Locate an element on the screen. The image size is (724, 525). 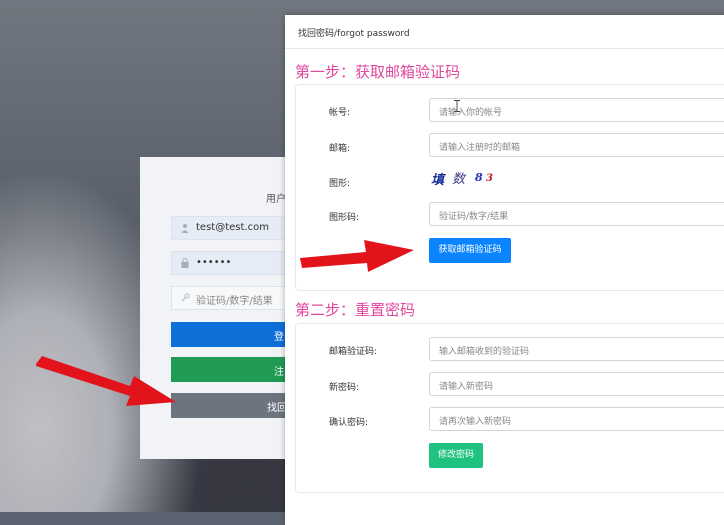
new-password-label: 新密码: is located at coordinates (344, 388).